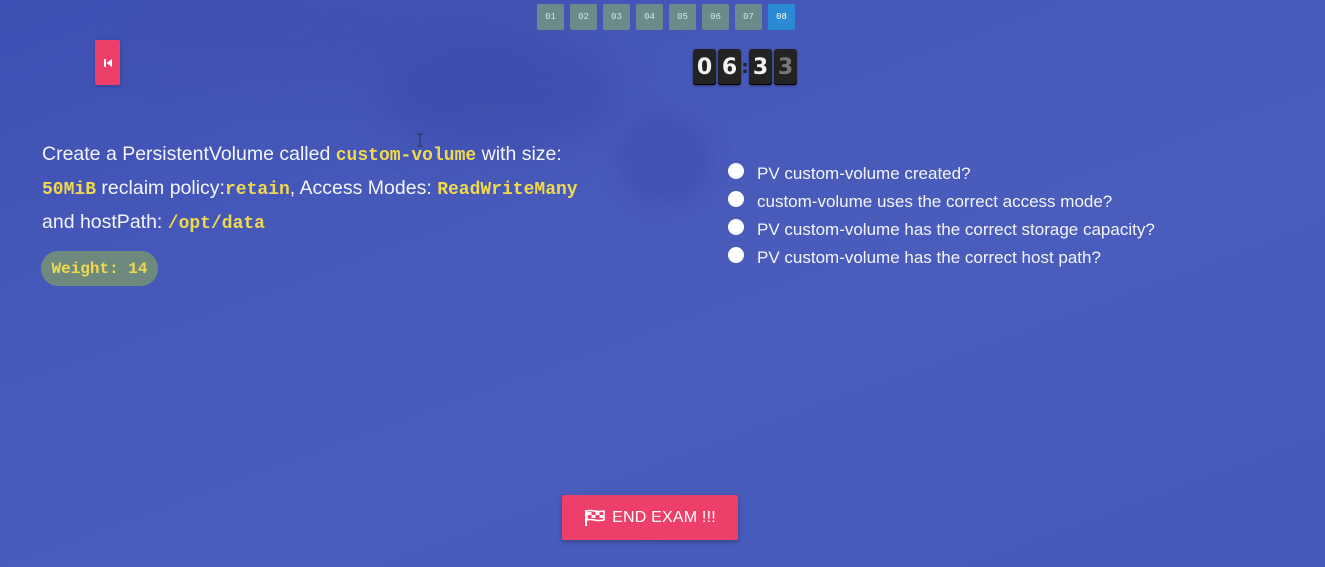  I want to click on timer-digit: 6, so click(729, 67).